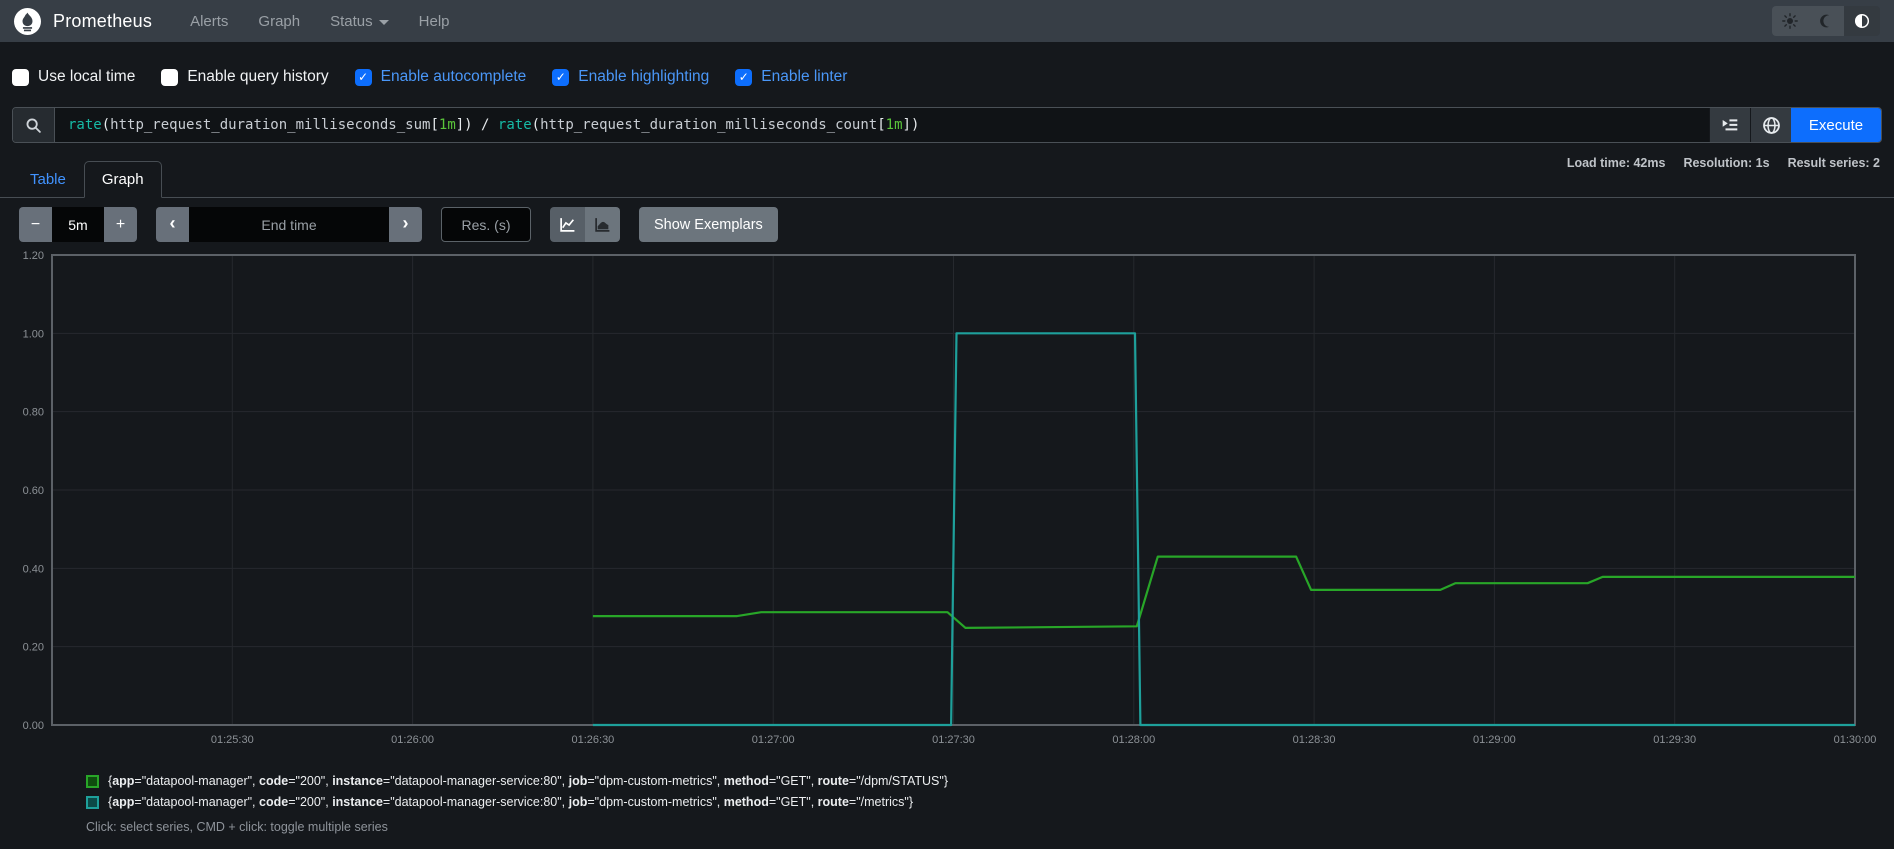  I want to click on end-time-input, so click(289, 224).